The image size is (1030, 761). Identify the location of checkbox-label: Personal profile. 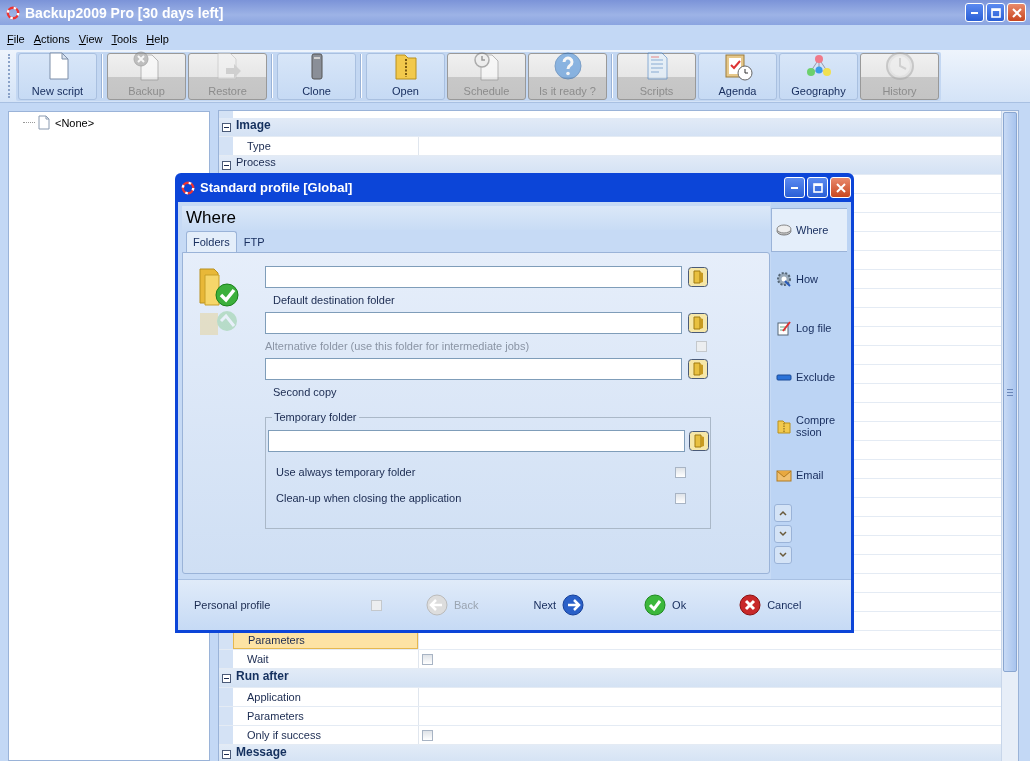
(233, 605).